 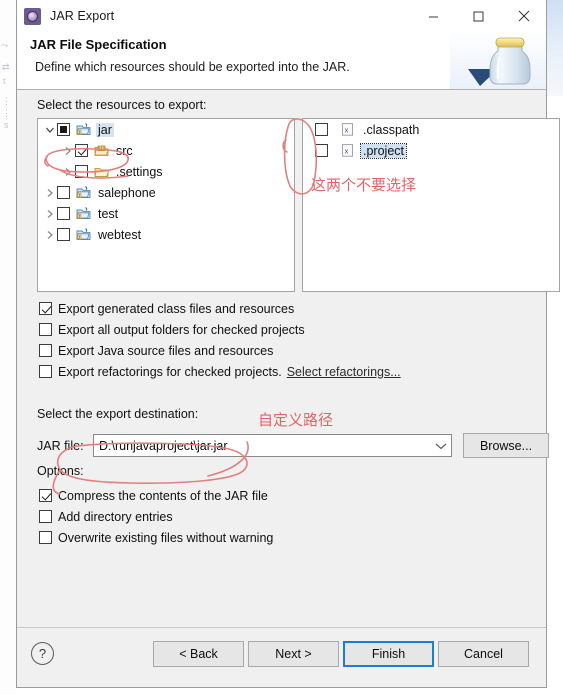 I want to click on resource-file-list: x .classpath x .project, so click(x=431, y=205).